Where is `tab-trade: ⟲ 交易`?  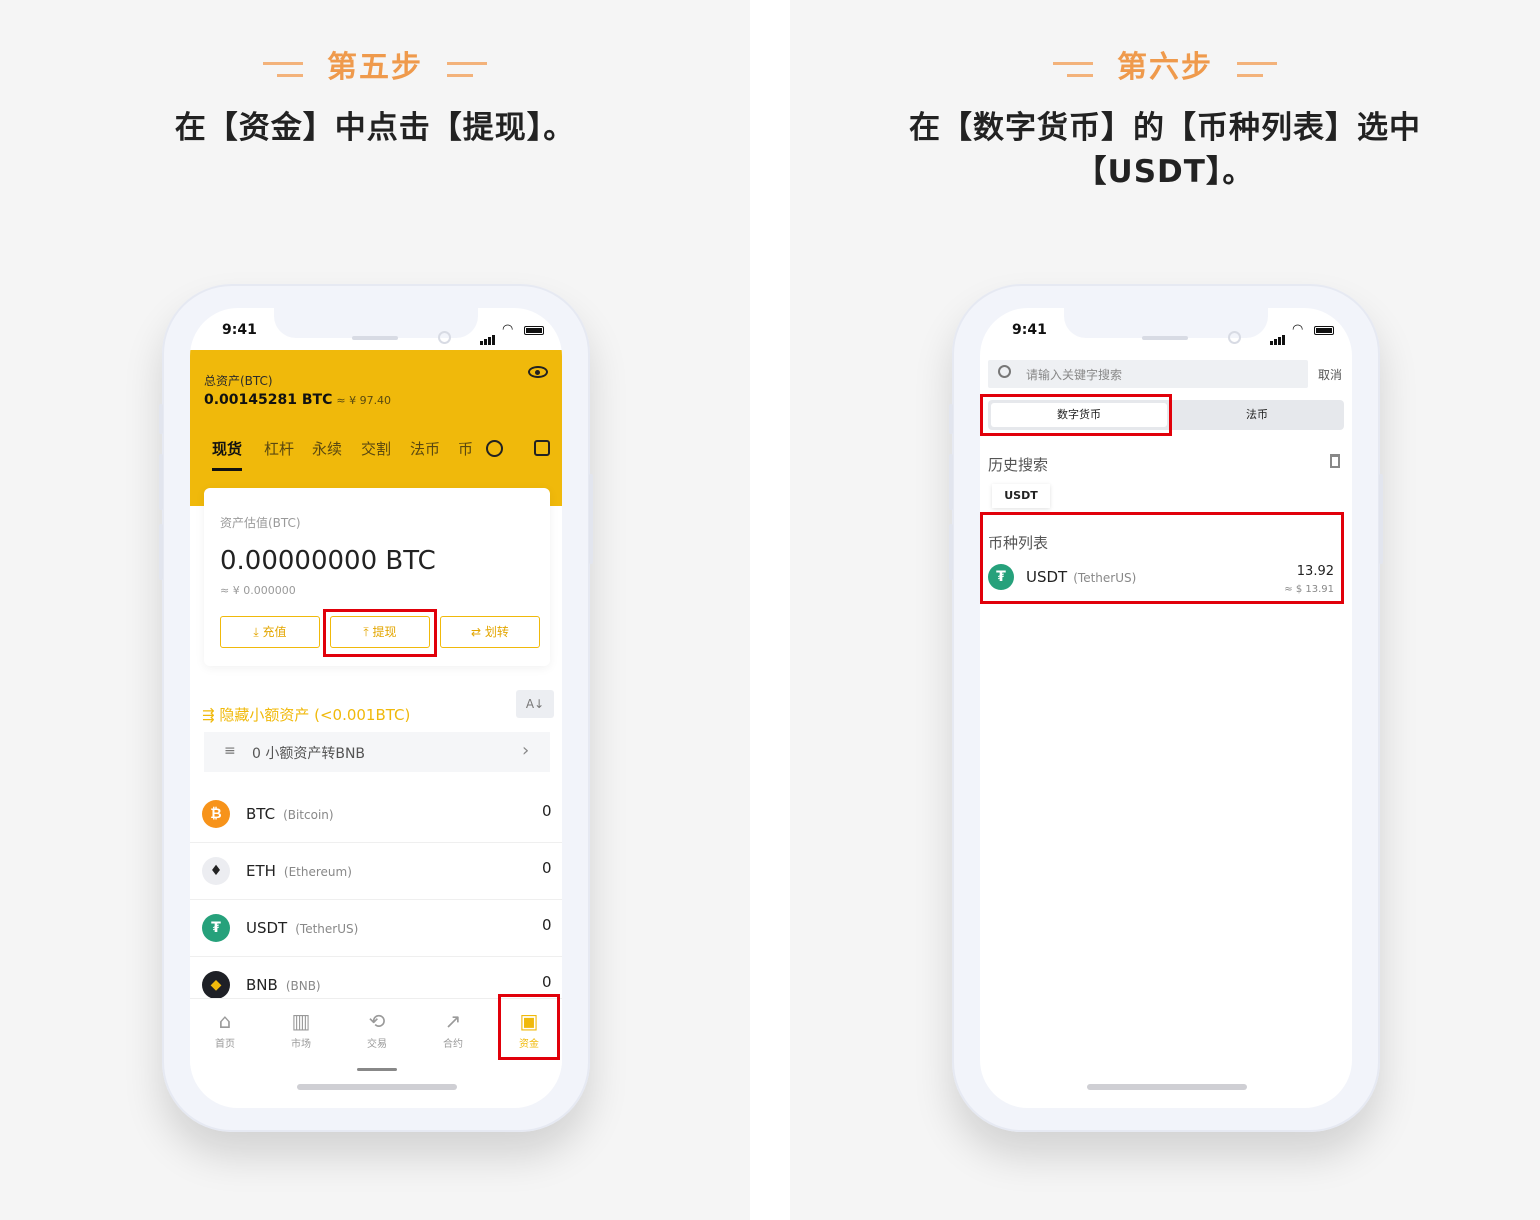
tab-trade: ⟲ 交易 is located at coordinates (377, 1029).